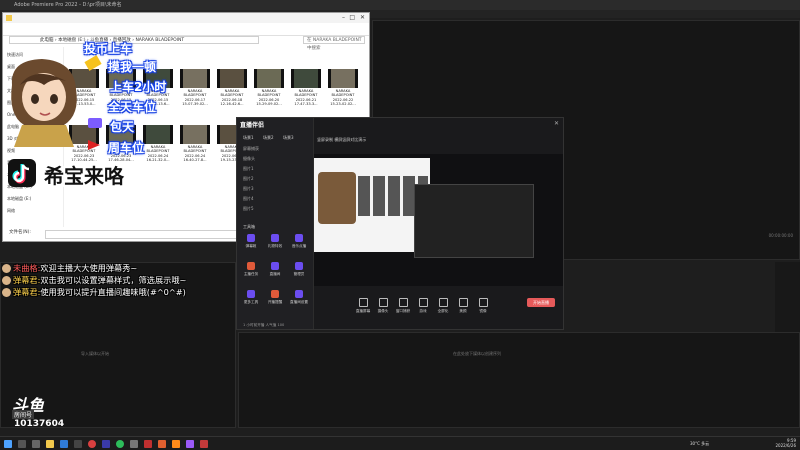 The height and width of the screenshot is (450, 800). What do you see at coordinates (275, 301) in the screenshot?
I see `tool-button: 开播提醒` at bounding box center [275, 301].